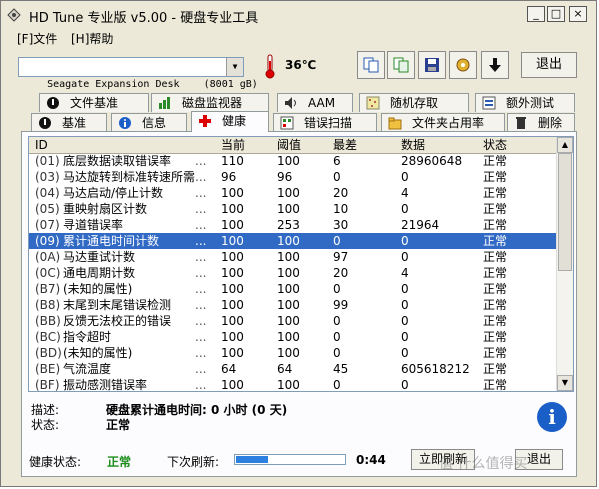  I want to click on info-circle-icon: i, so click(552, 417).